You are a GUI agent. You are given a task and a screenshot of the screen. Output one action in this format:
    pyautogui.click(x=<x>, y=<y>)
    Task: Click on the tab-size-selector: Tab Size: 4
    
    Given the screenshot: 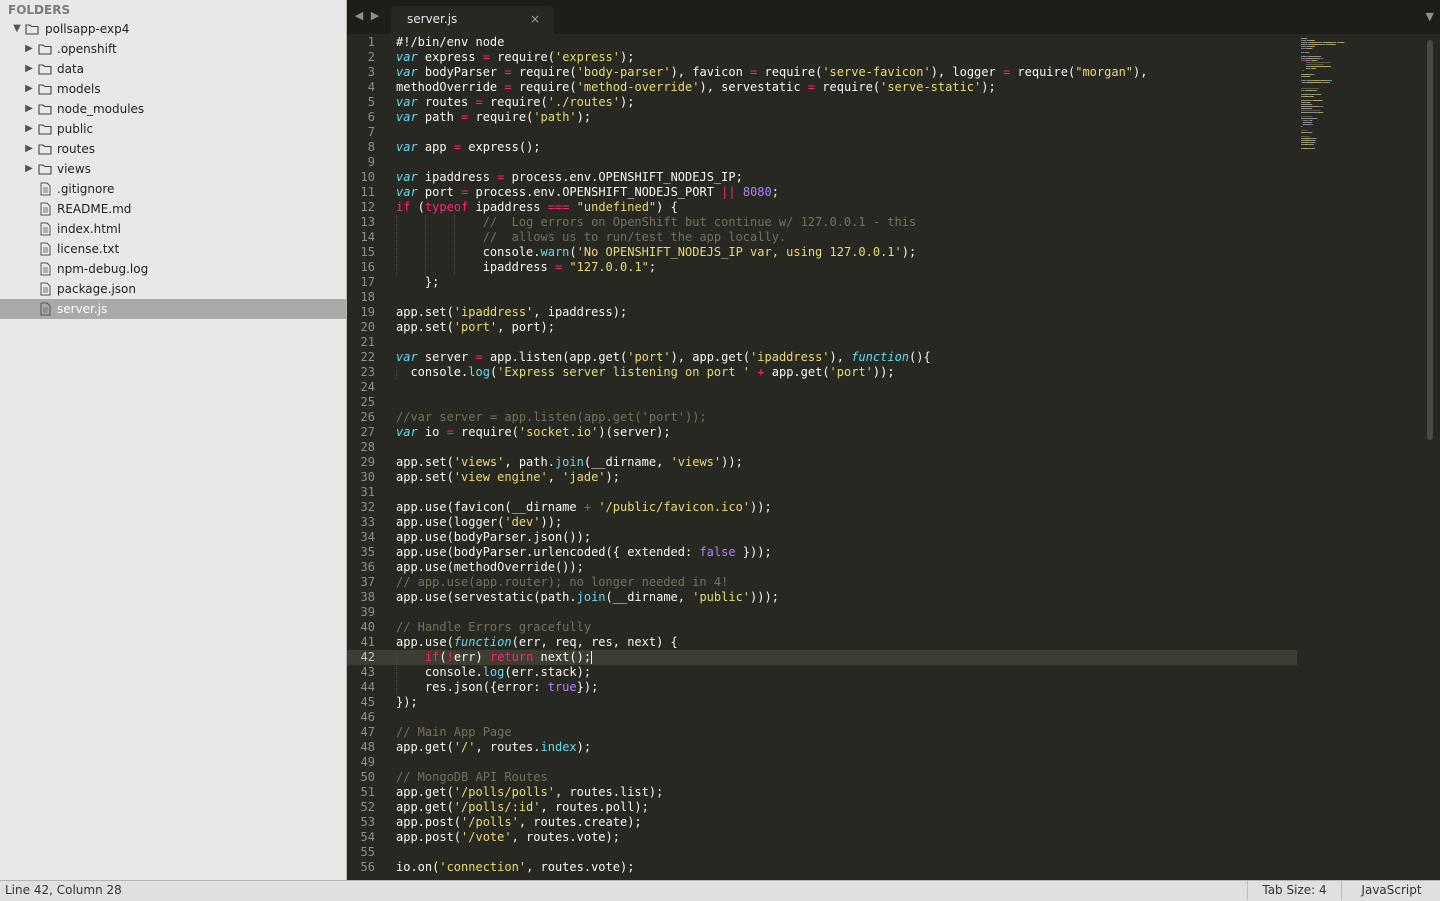 What is the action you would take?
    pyautogui.click(x=1294, y=890)
    